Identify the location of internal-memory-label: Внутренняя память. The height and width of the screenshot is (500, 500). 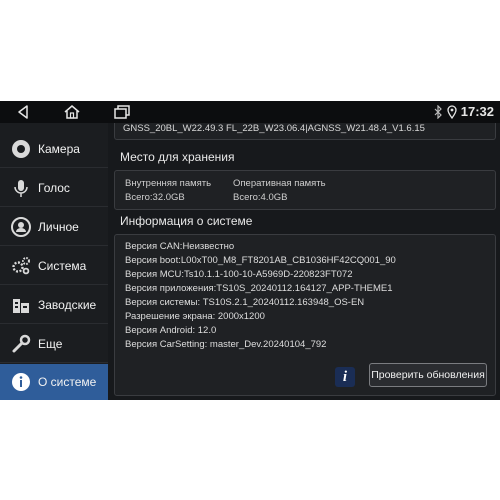
(168, 183).